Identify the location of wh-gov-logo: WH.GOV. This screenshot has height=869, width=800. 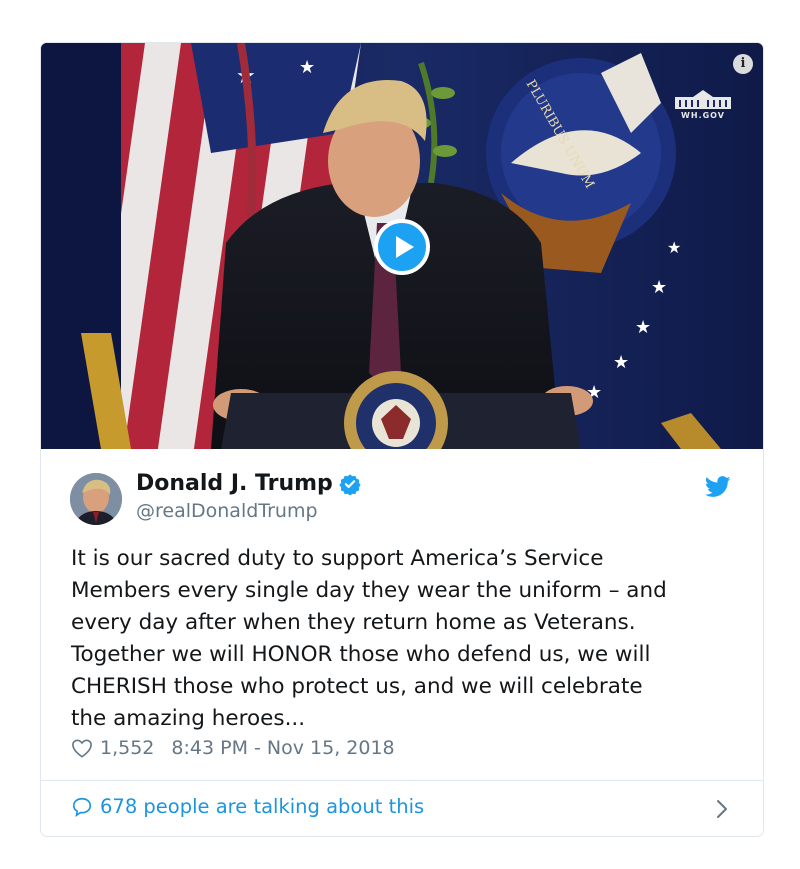
(703, 104).